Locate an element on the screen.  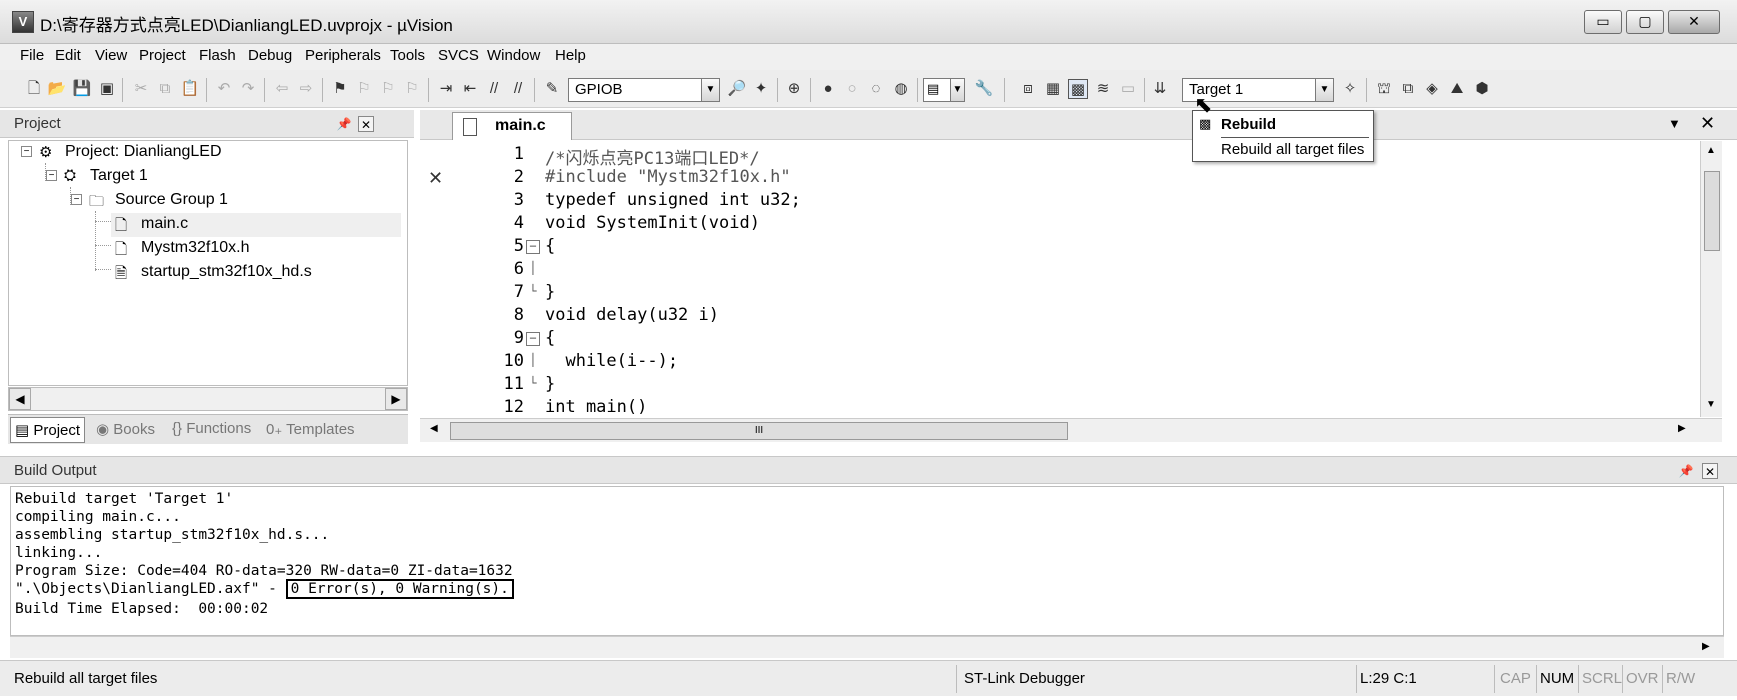
tree-item-project: − ⚙ Project: DianliangLED is located at coordinates (211, 153).